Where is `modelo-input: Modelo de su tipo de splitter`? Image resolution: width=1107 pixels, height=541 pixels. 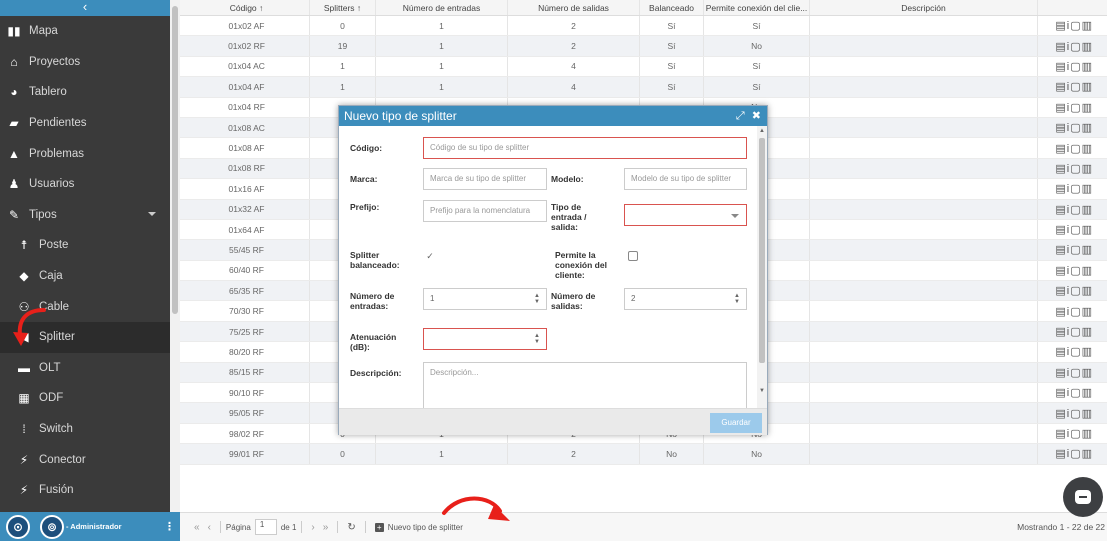
modelo-input: Modelo de su tipo de splitter is located at coordinates (685, 179).